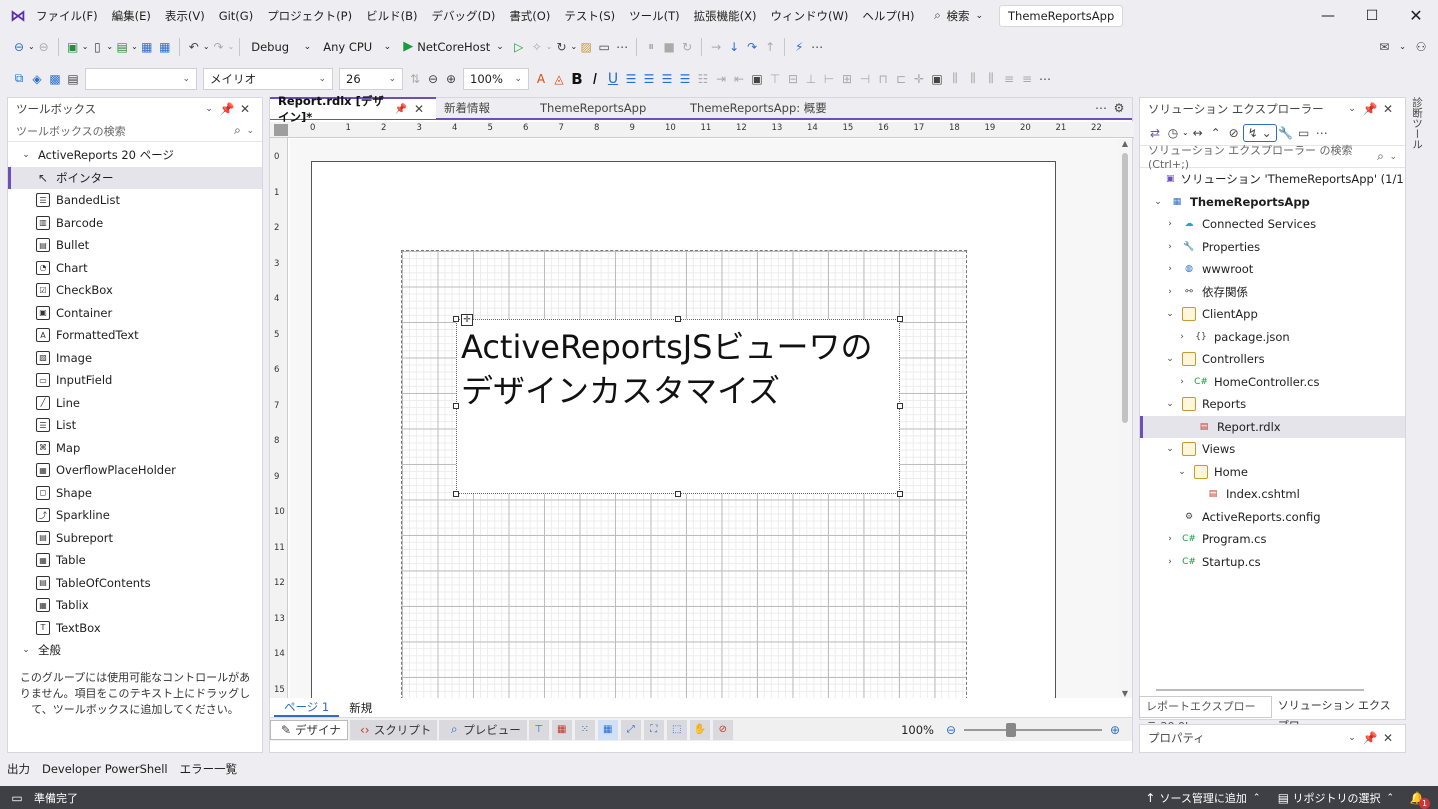 This screenshot has height=809, width=1438. What do you see at coordinates (209, 769) in the screenshot?
I see `tab-error-list: エラー一覧` at bounding box center [209, 769].